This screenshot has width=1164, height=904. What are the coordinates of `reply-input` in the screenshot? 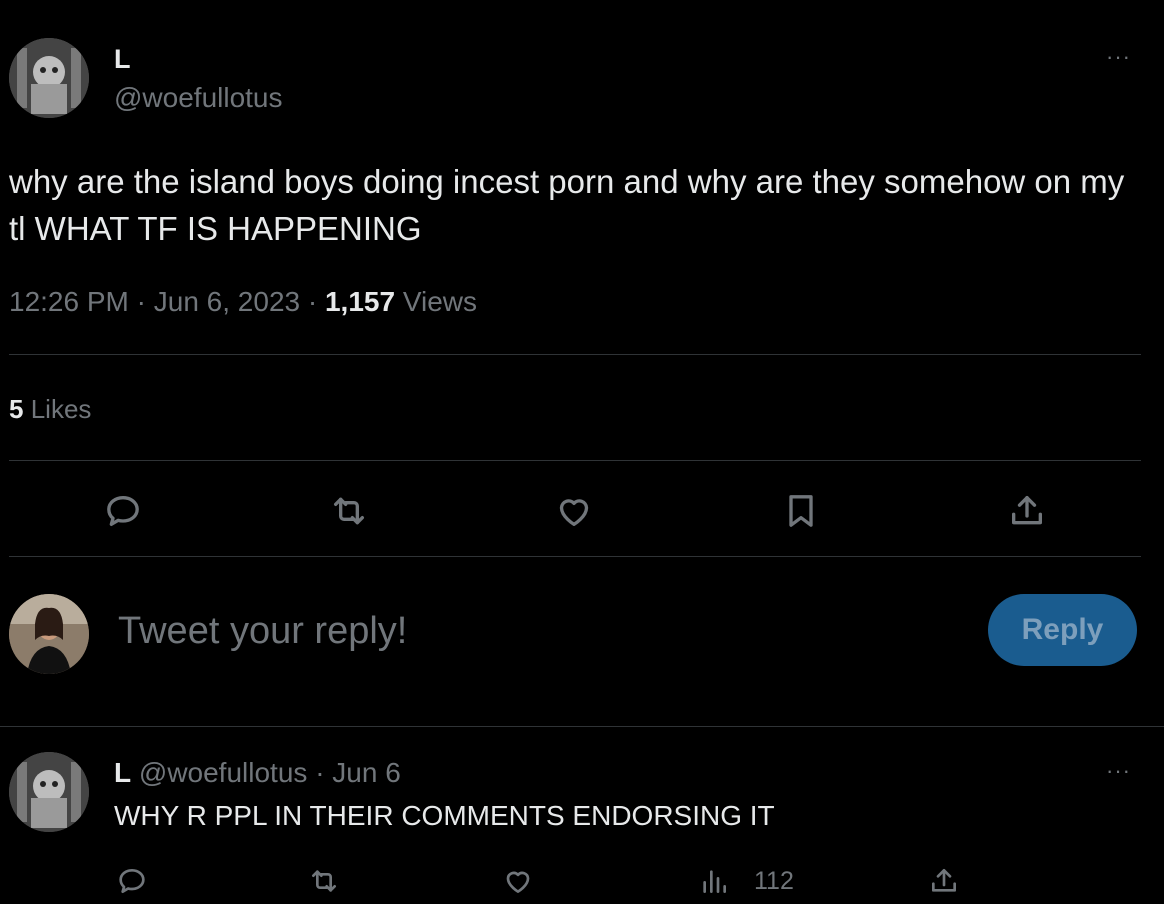 It's located at (538, 631).